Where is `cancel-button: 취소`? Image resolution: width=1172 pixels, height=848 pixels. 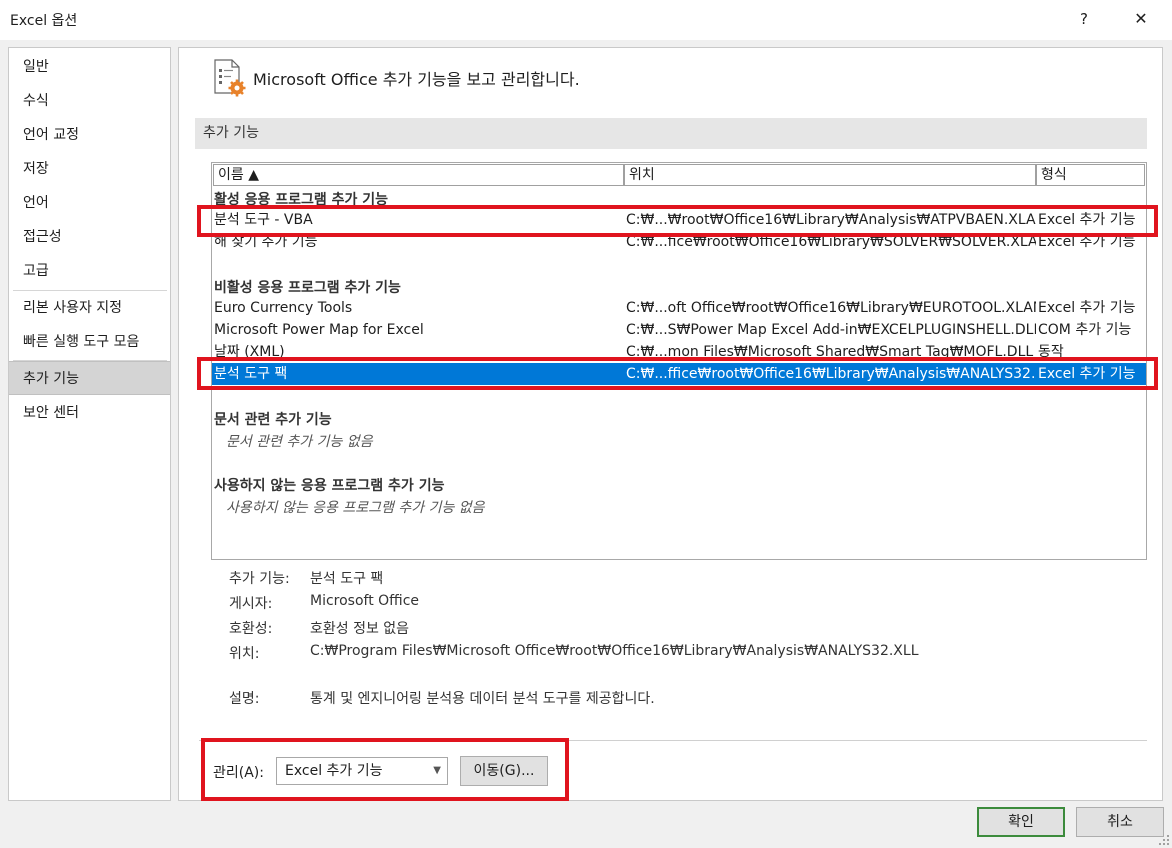 cancel-button: 취소 is located at coordinates (1120, 822).